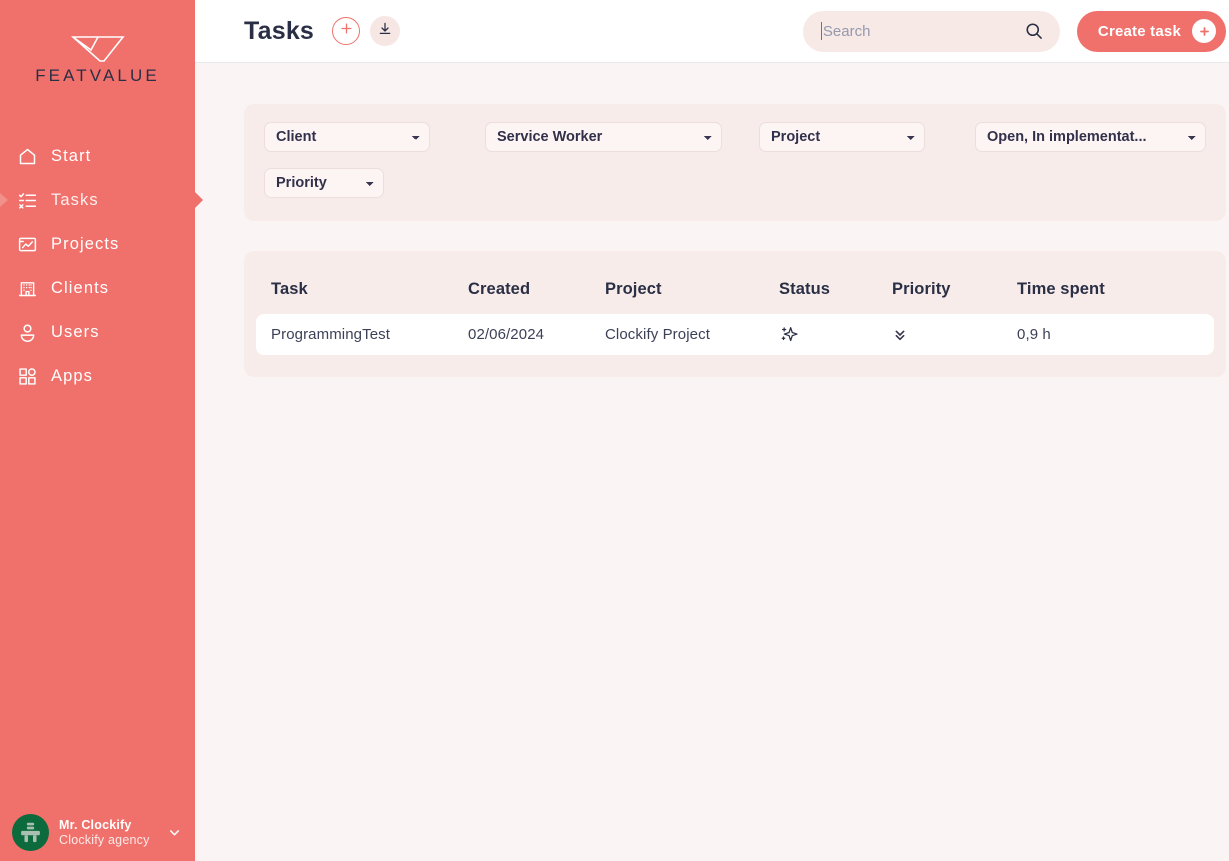 The image size is (1229, 861). What do you see at coordinates (347, 137) in the screenshot?
I see `filter-client-select: Client` at bounding box center [347, 137].